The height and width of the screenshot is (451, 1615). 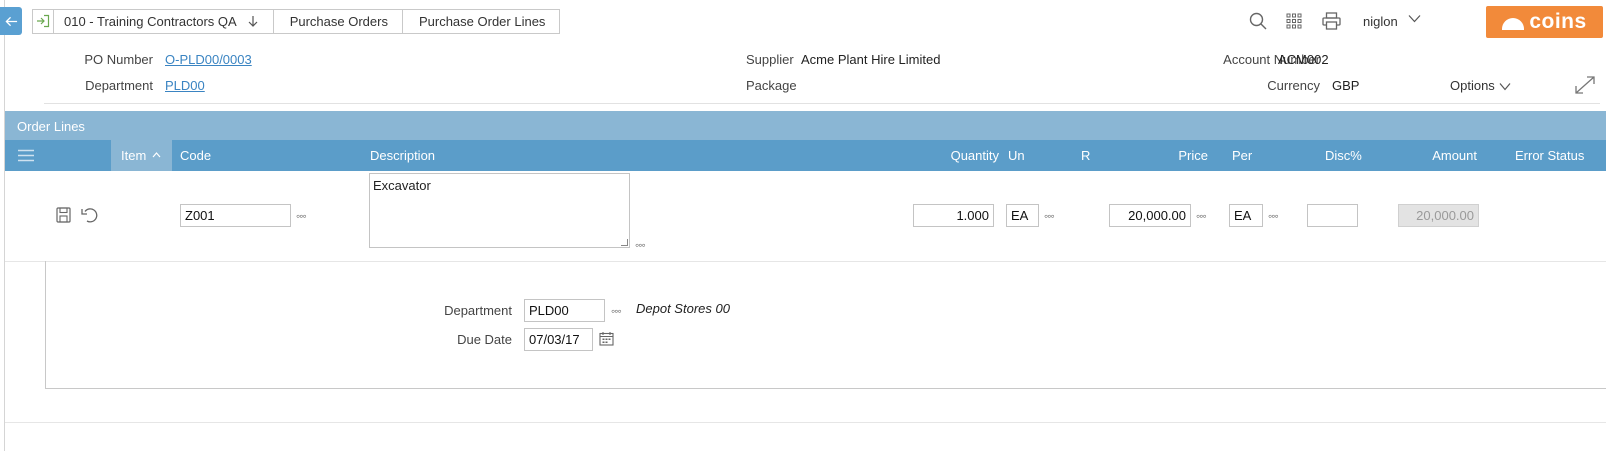 I want to click on supplier-value: Acme Plant Hire Limited, so click(x=871, y=59).